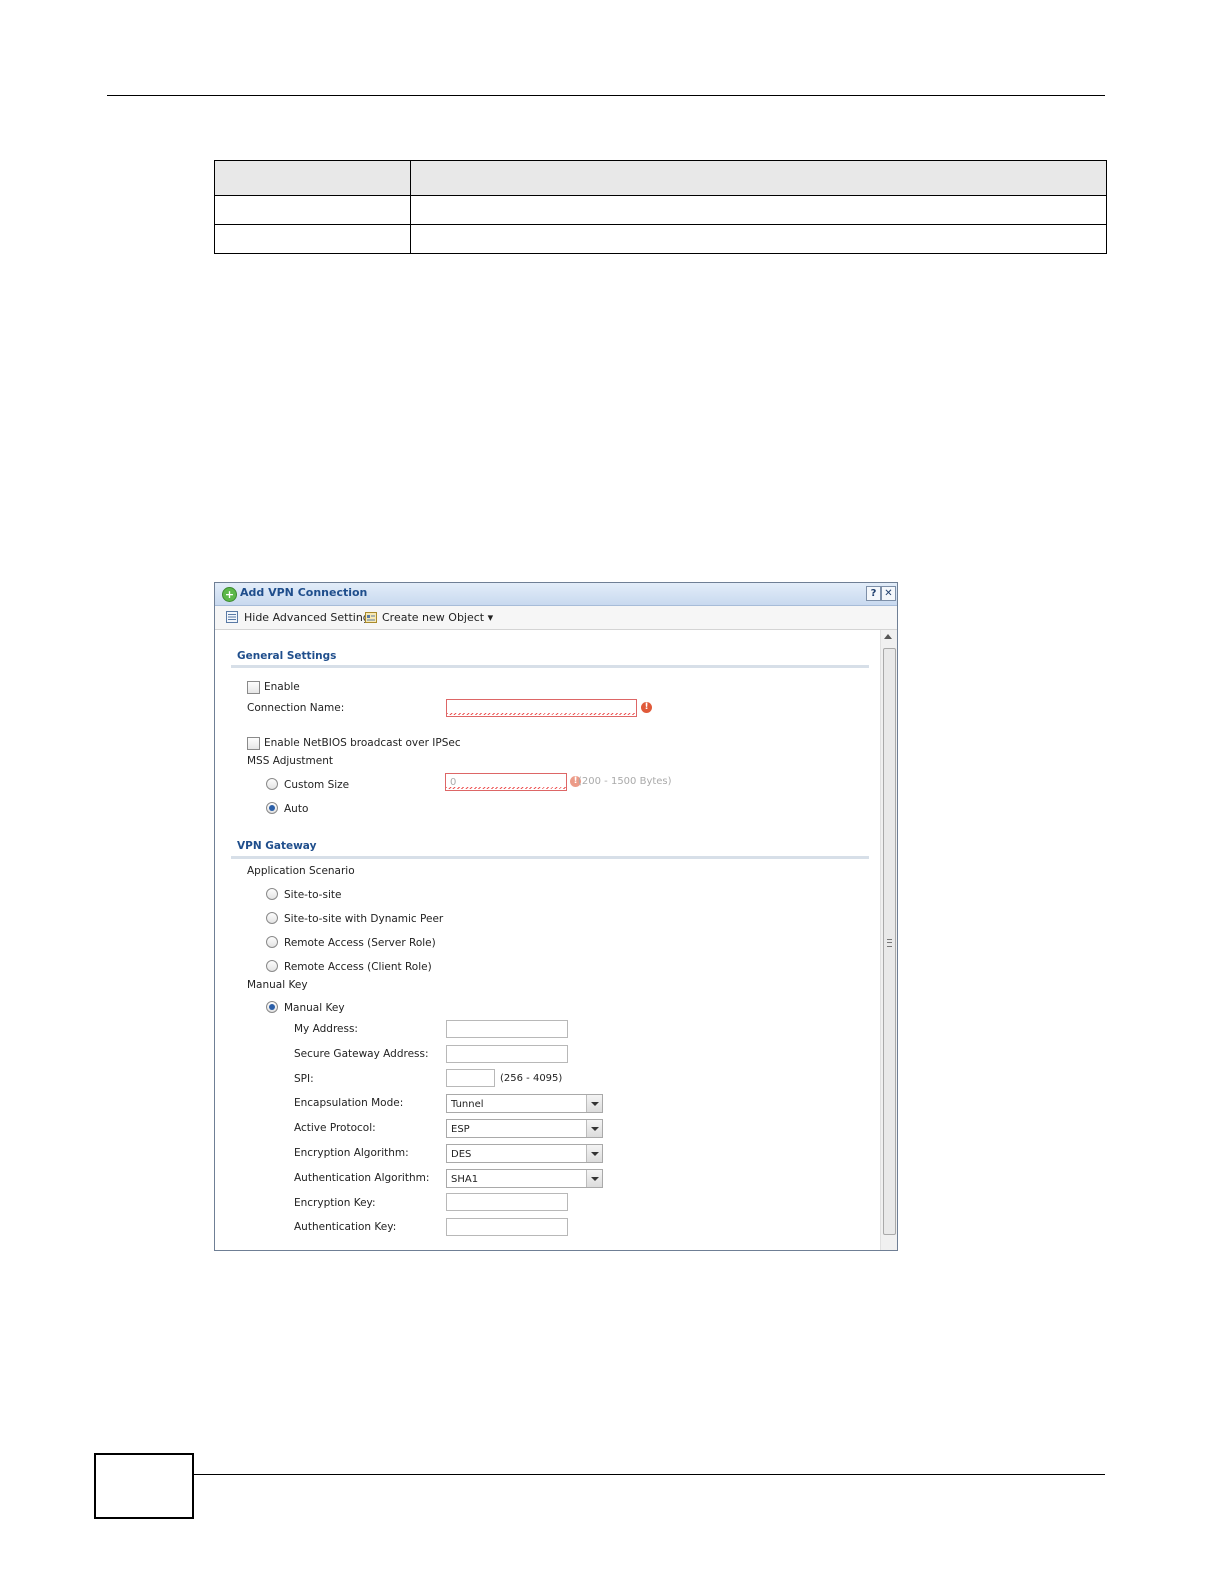  I want to click on custom-size-input: 0, so click(506, 782).